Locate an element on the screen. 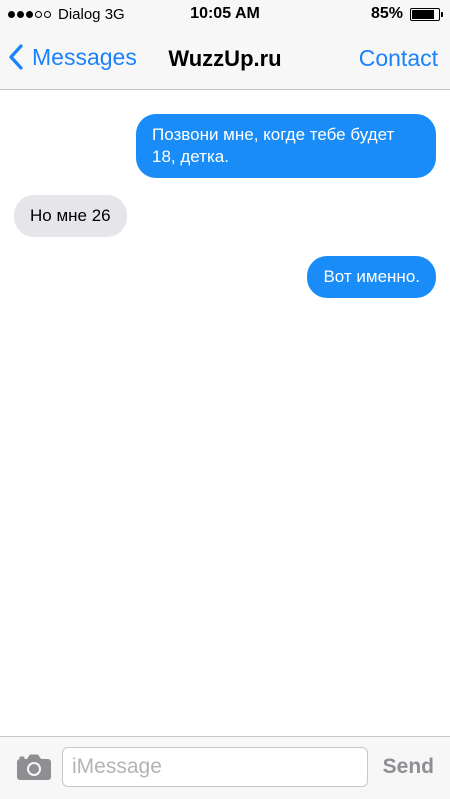 This screenshot has width=450, height=799. imessage-input is located at coordinates (215, 767).